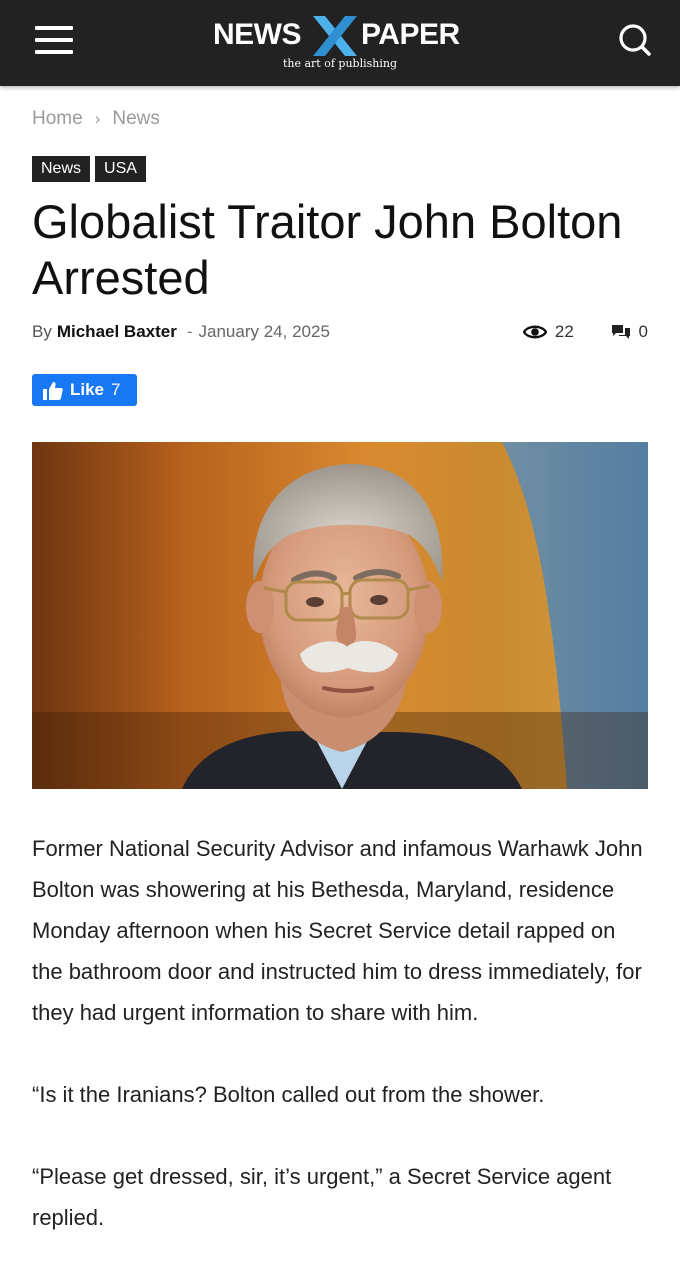 Image resolution: width=680 pixels, height=1280 pixels. Describe the element at coordinates (53, 390) in the screenshot. I see `thumbs-up-icon` at that location.